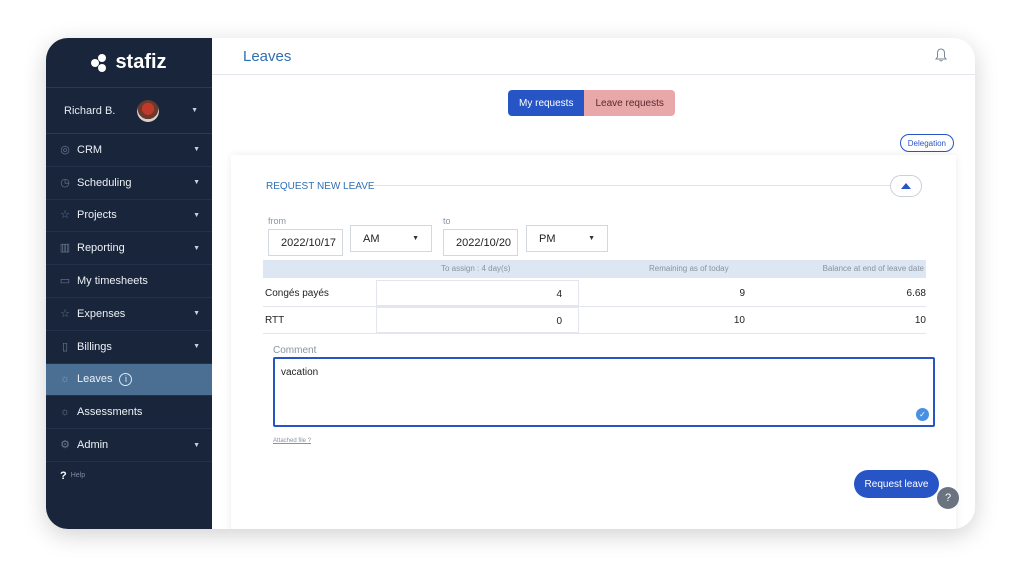 The height and width of the screenshot is (568, 1024). I want to click on help-link: ? Help, so click(129, 476).